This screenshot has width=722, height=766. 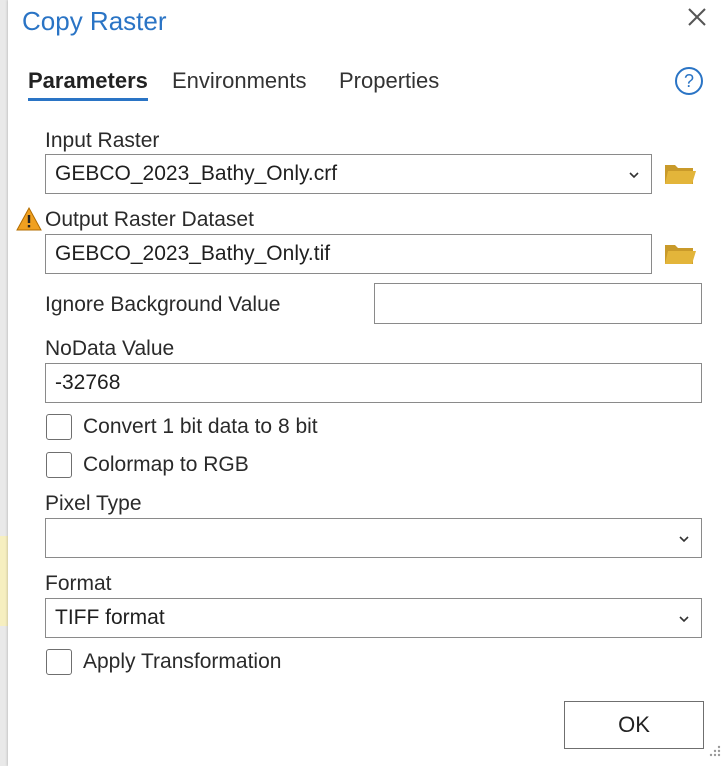 What do you see at coordinates (389, 81) in the screenshot?
I see `tab-properties: Properties` at bounding box center [389, 81].